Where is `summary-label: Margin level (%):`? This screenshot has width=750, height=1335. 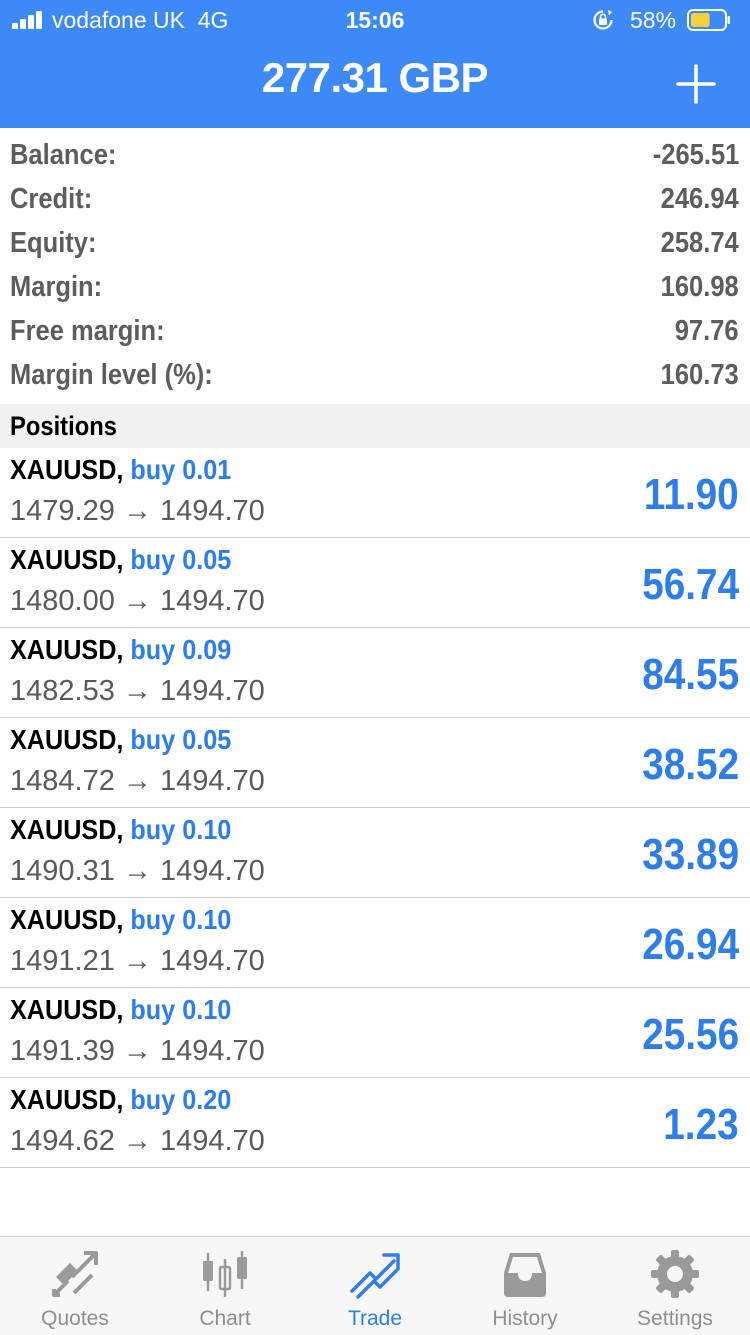
summary-label: Margin level (%): is located at coordinates (111, 375).